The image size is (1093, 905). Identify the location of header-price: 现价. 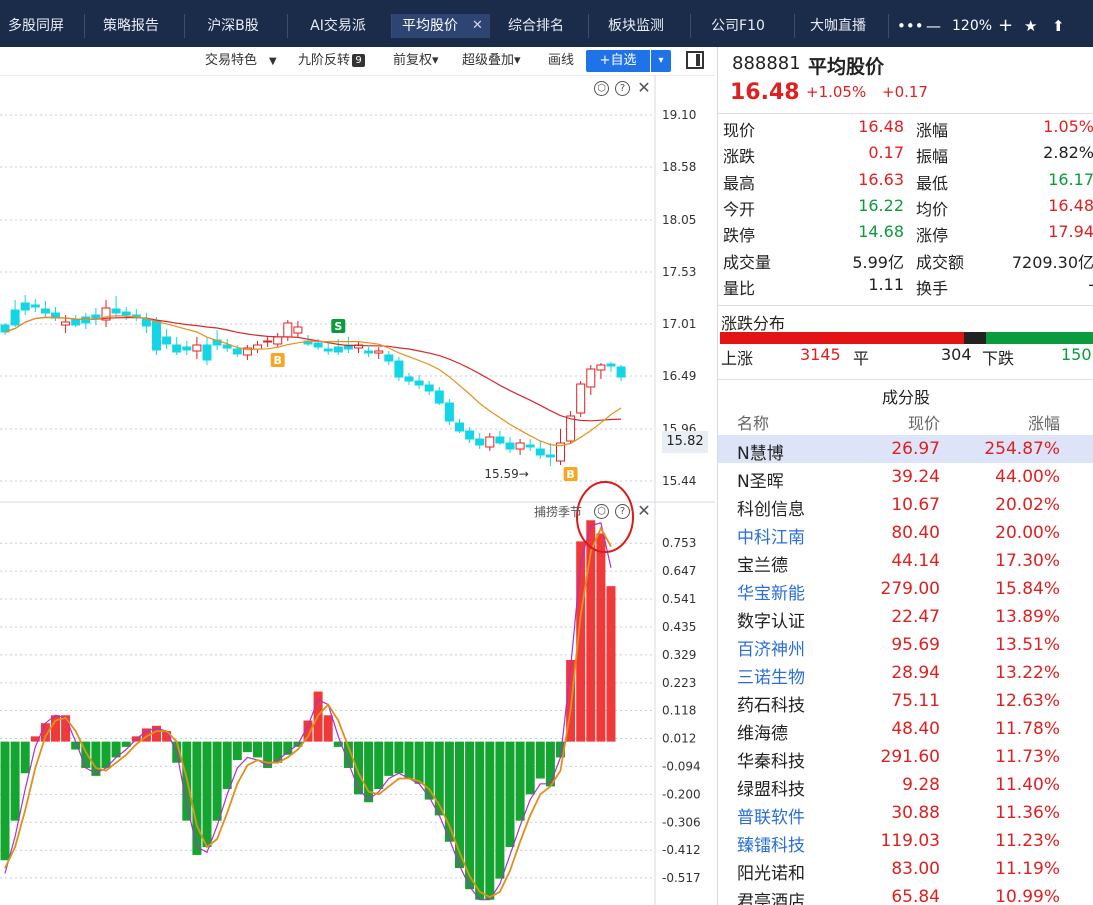
(924, 422).